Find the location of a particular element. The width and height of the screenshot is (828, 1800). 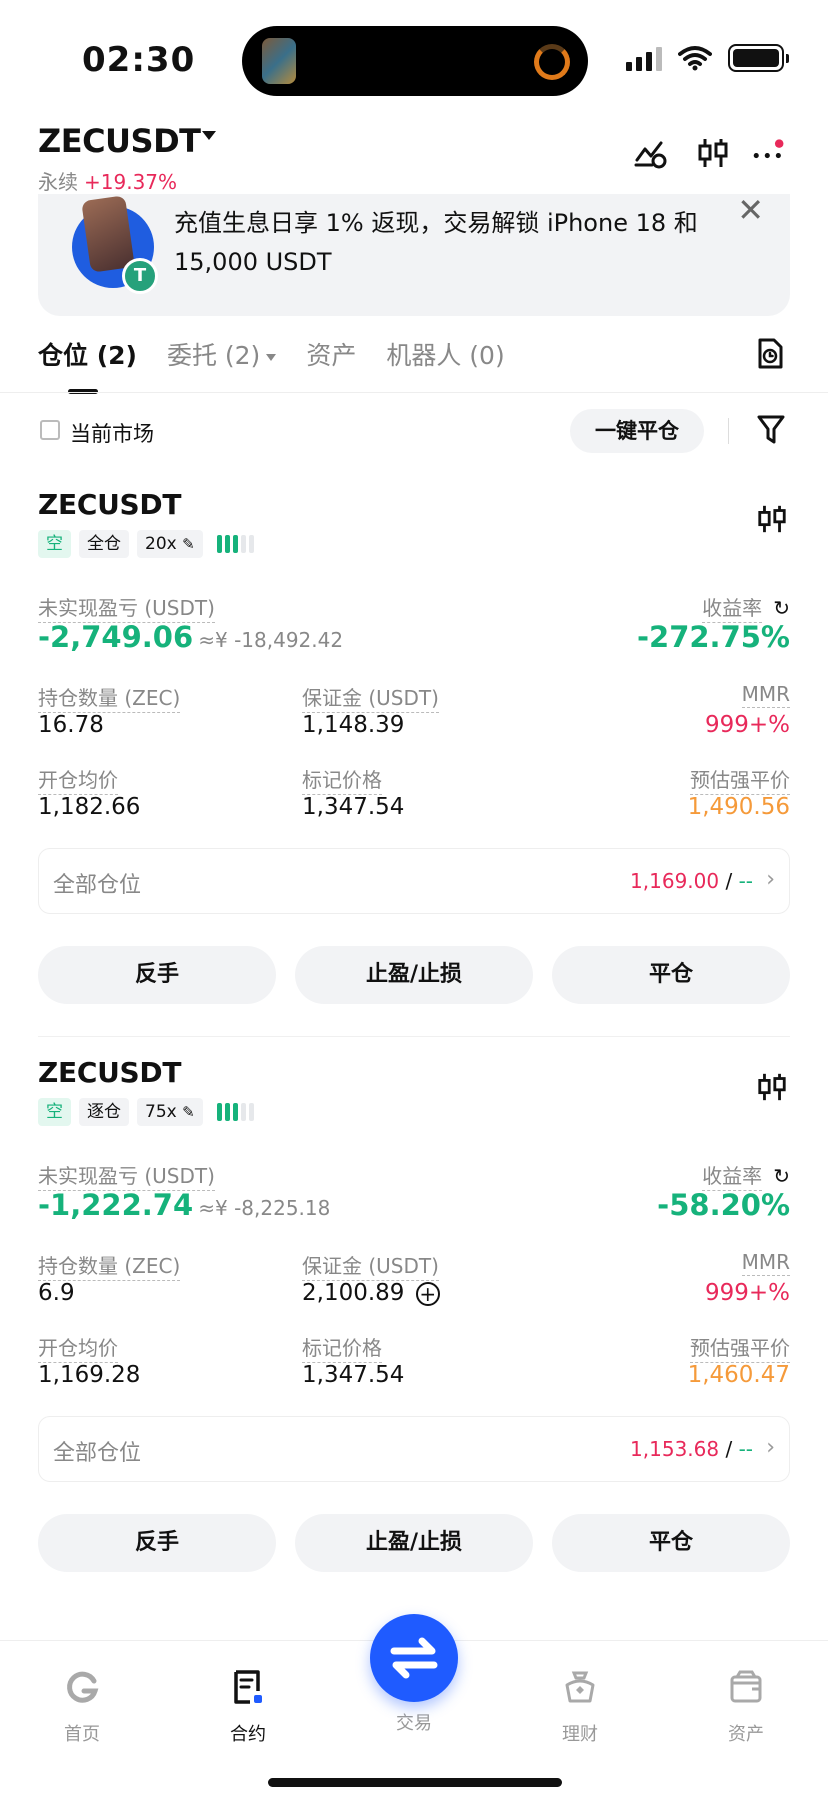

cellular-signal-icon is located at coordinates (644, 58).